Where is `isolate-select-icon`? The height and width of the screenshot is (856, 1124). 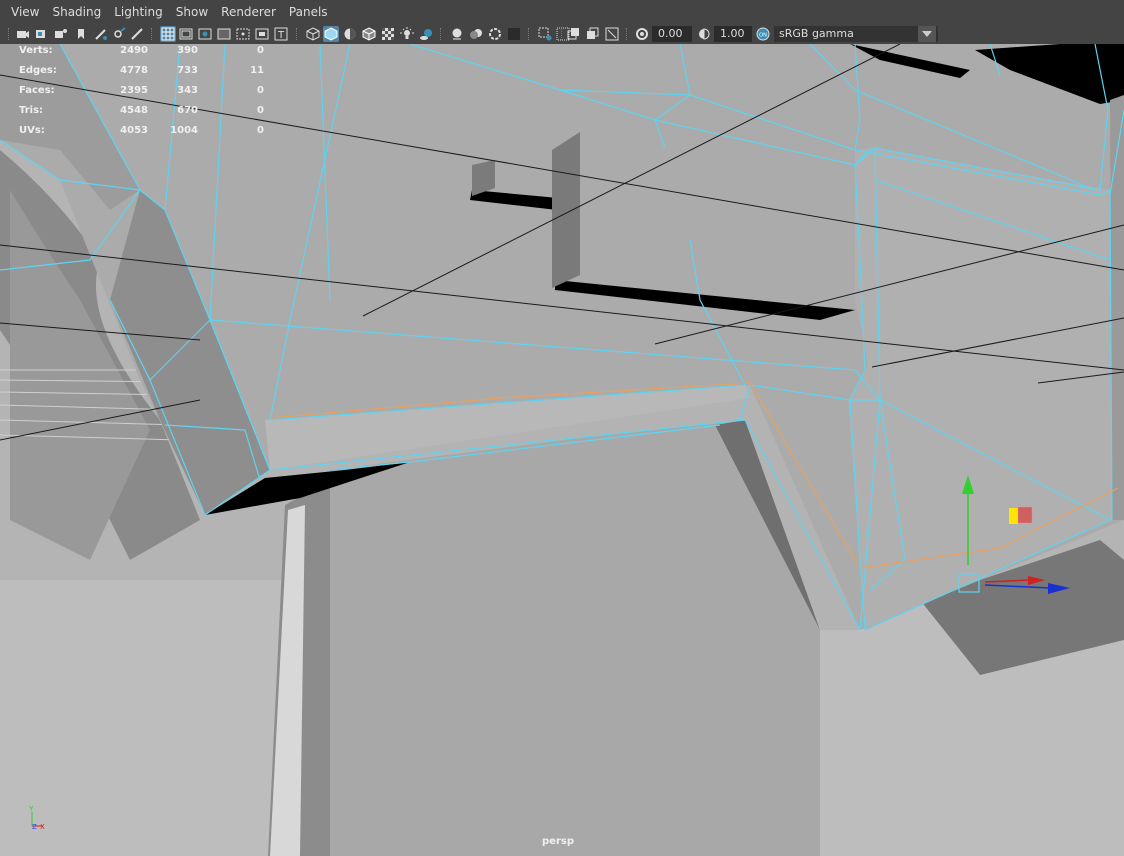 isolate-select-icon is located at coordinates (545, 34).